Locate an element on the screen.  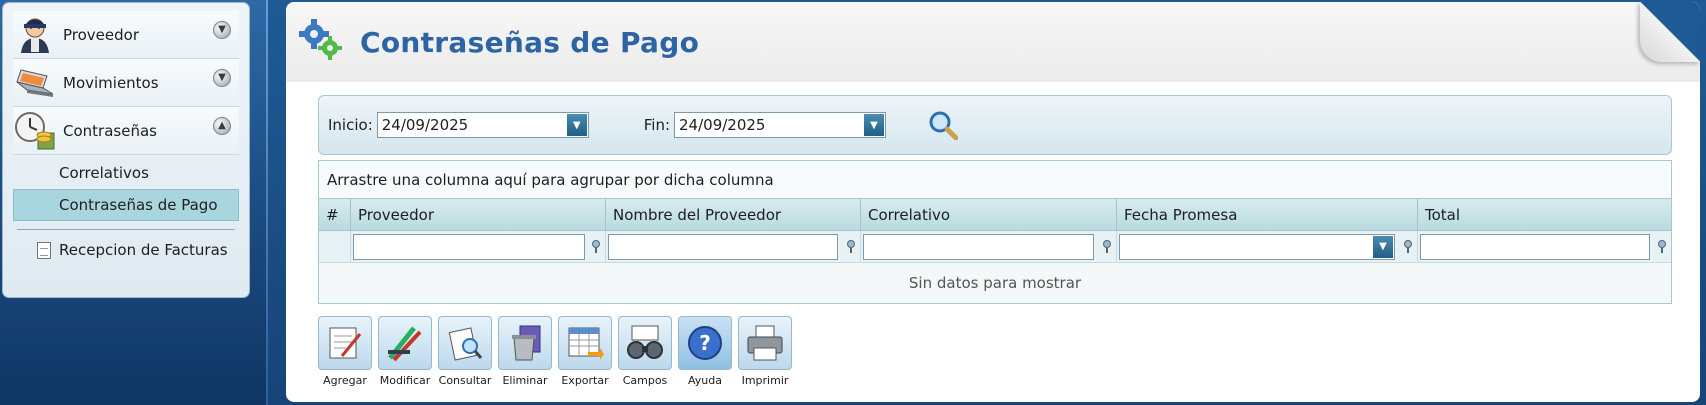
delete-button: Eliminar is located at coordinates (525, 351).